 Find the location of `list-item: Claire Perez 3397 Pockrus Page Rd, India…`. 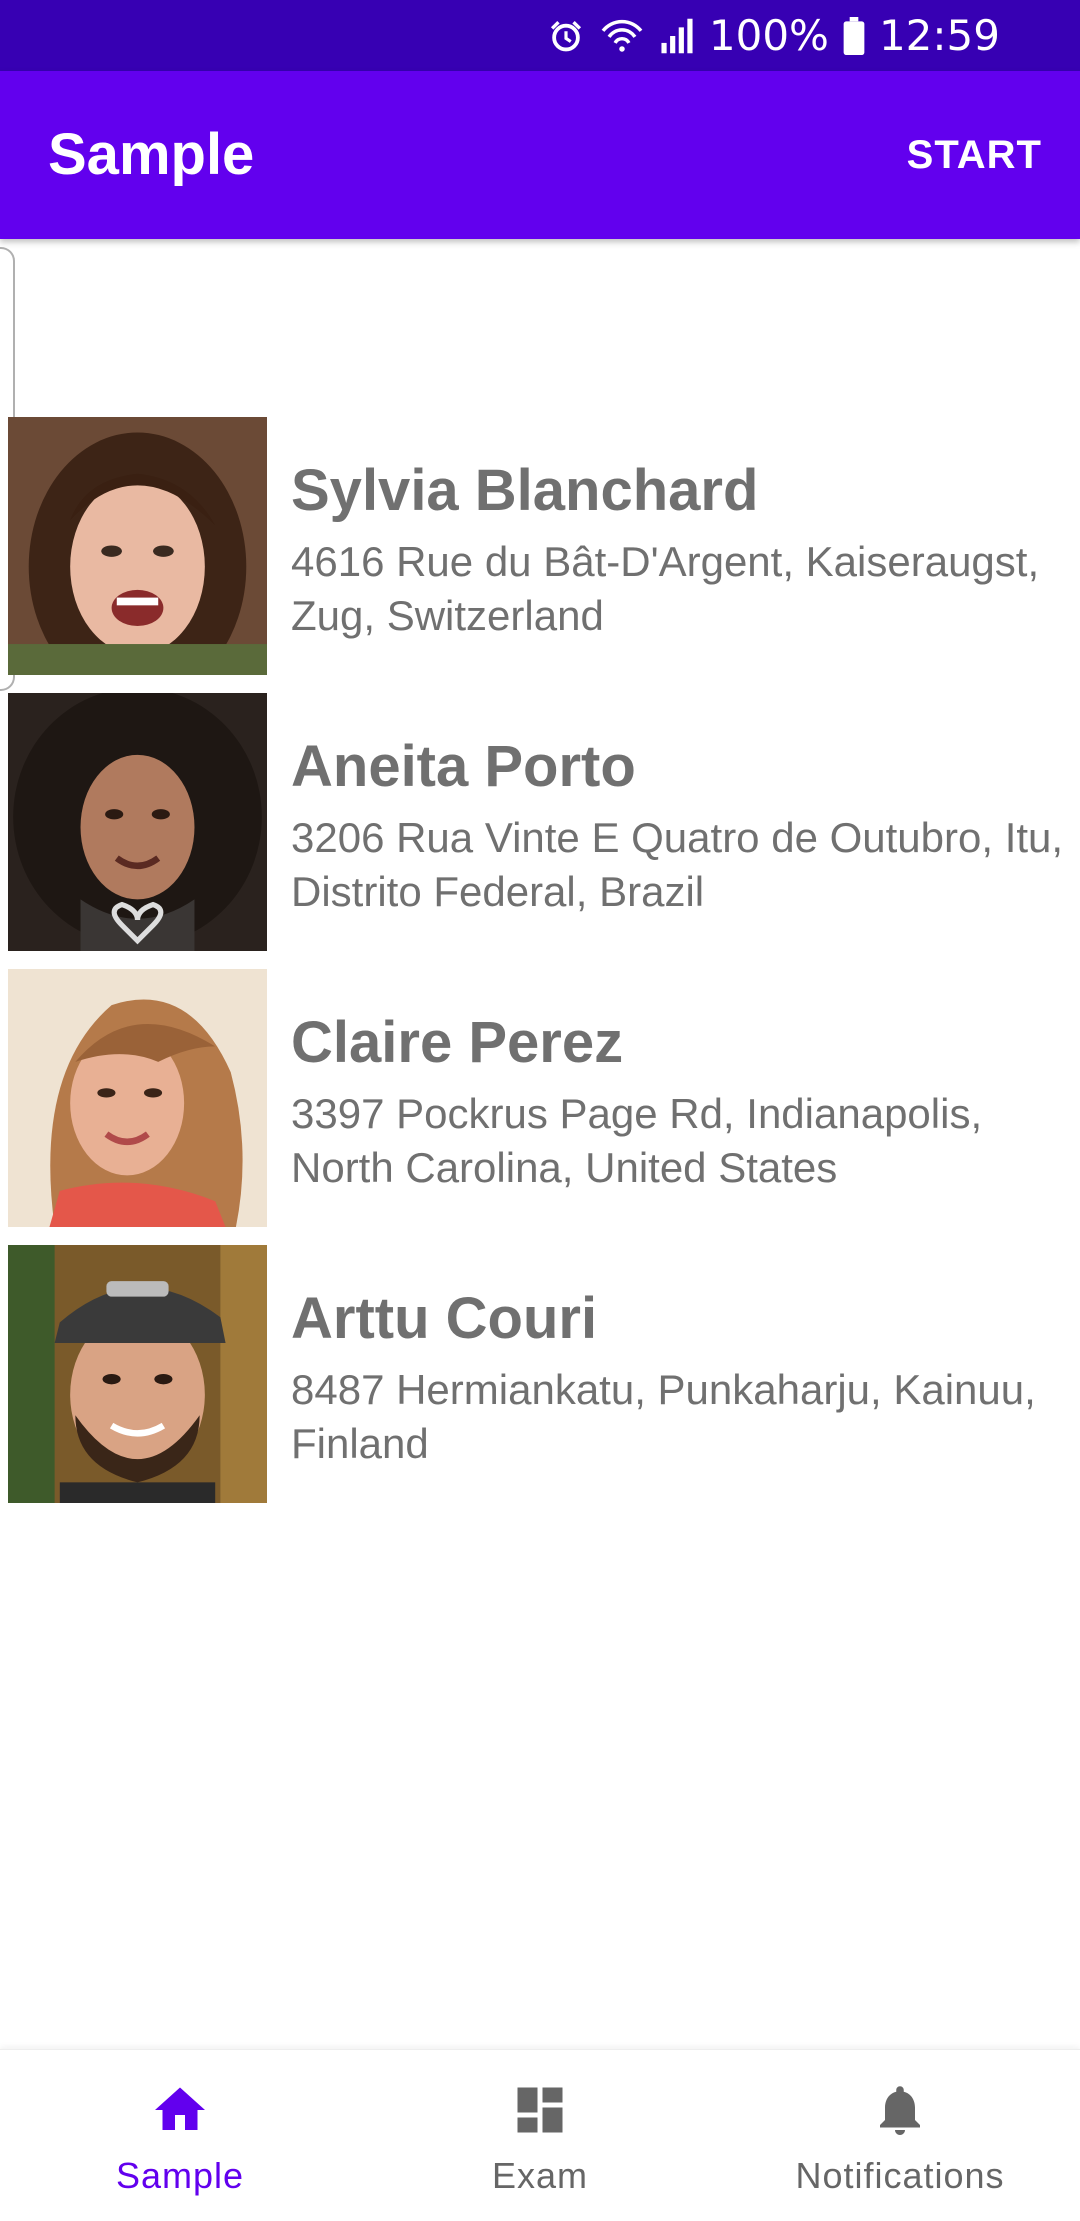

list-item: Claire Perez 3397 Pockrus Page Rd, India… is located at coordinates (543, 1098).